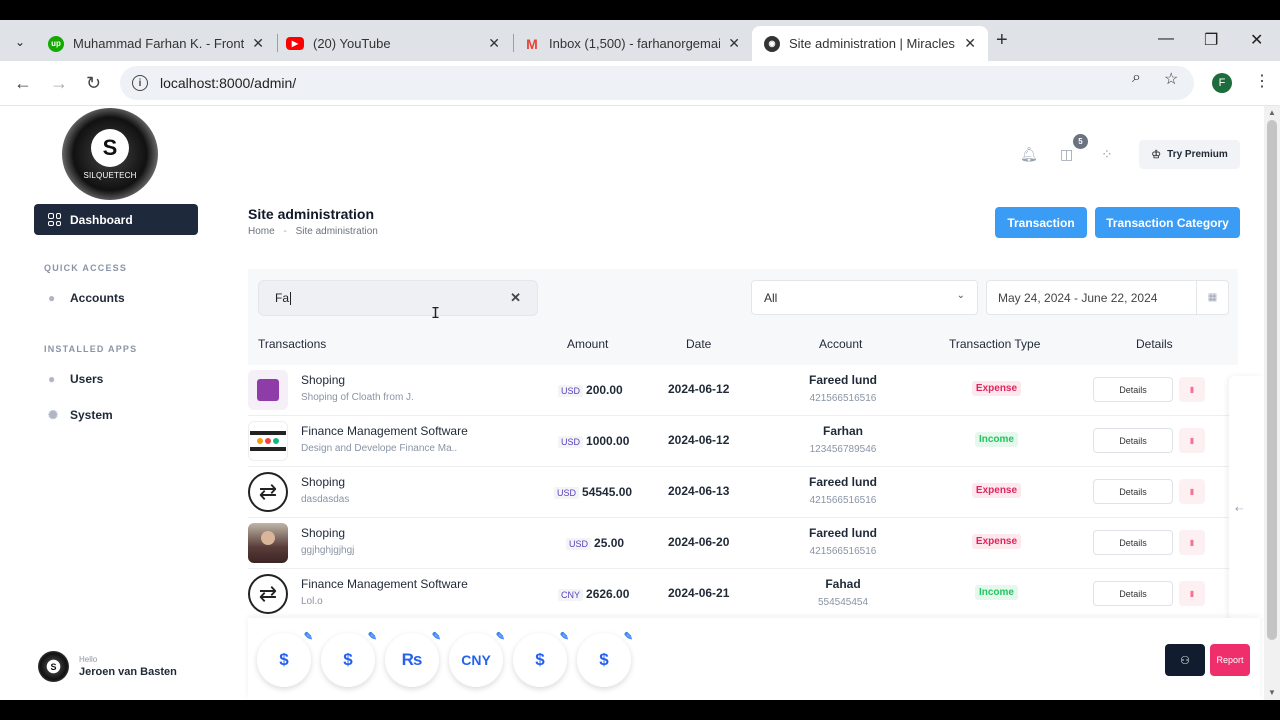  What do you see at coordinates (870, 43) in the screenshot?
I see `browser-tab-site-admin: ◉ Site administration | Miracles O ✕` at bounding box center [870, 43].